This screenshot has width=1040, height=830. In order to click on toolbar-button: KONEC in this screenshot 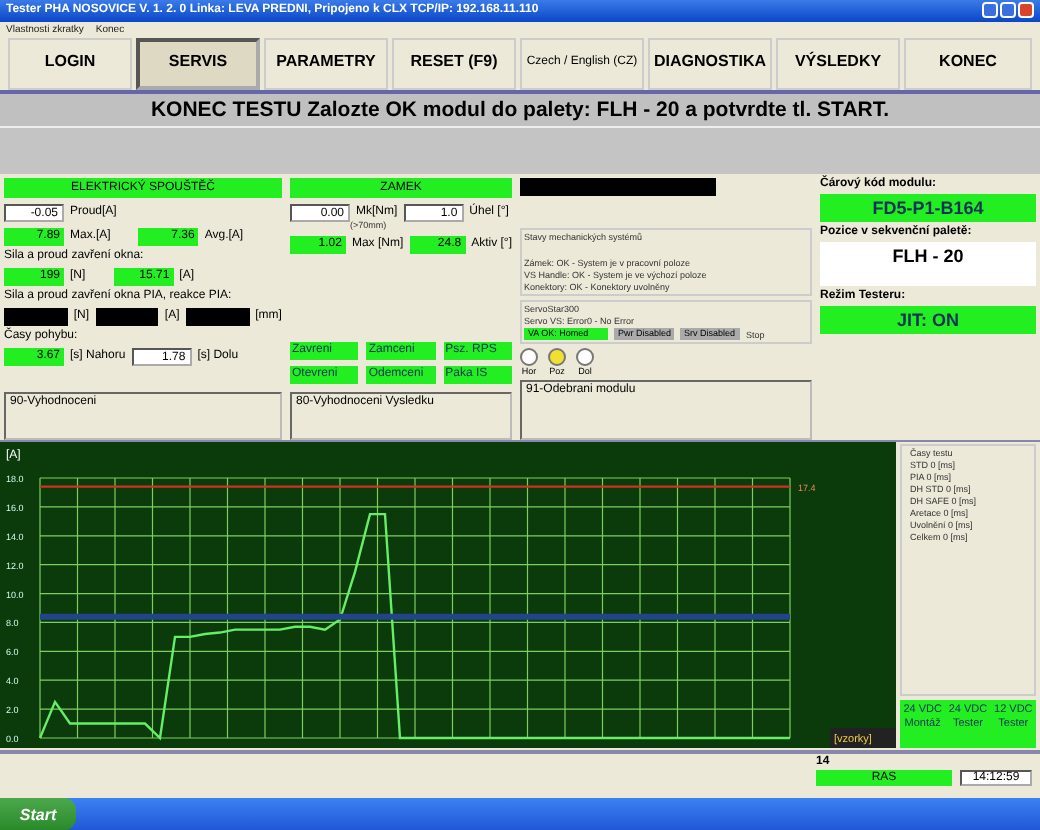, I will do `click(968, 63)`.